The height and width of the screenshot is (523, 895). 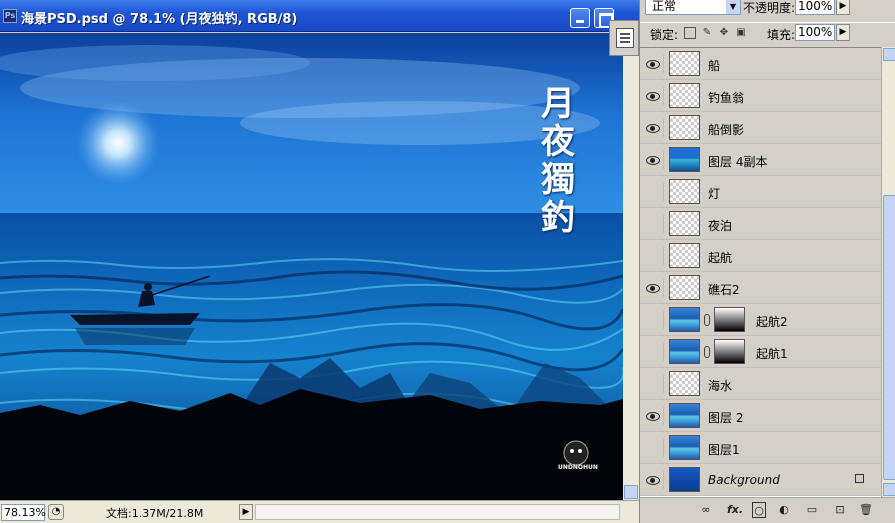 I want to click on collapsed-panel-strip, so click(x=624, y=38).